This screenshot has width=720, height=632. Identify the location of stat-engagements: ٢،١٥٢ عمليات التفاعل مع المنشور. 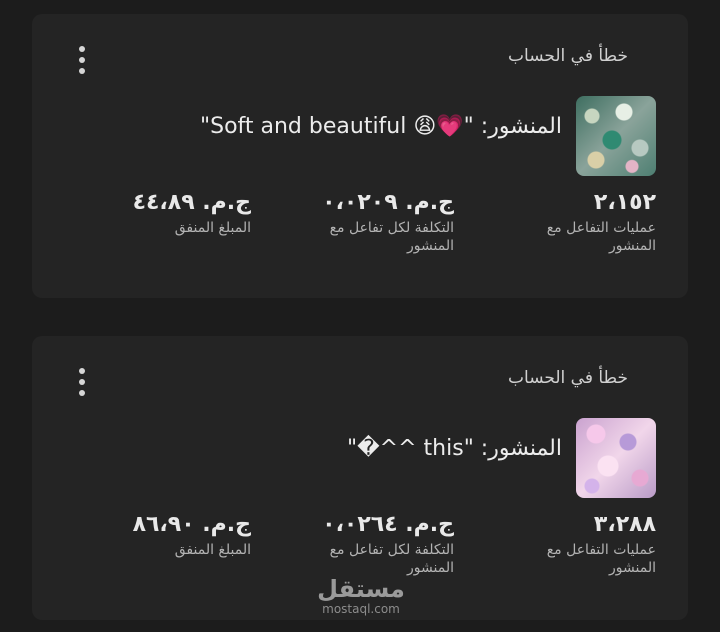
(586, 222).